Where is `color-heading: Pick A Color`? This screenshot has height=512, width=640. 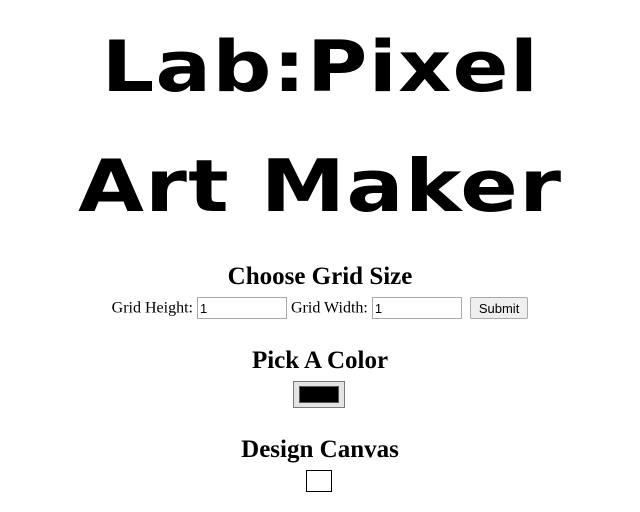
color-heading: Pick A Color is located at coordinates (320, 360).